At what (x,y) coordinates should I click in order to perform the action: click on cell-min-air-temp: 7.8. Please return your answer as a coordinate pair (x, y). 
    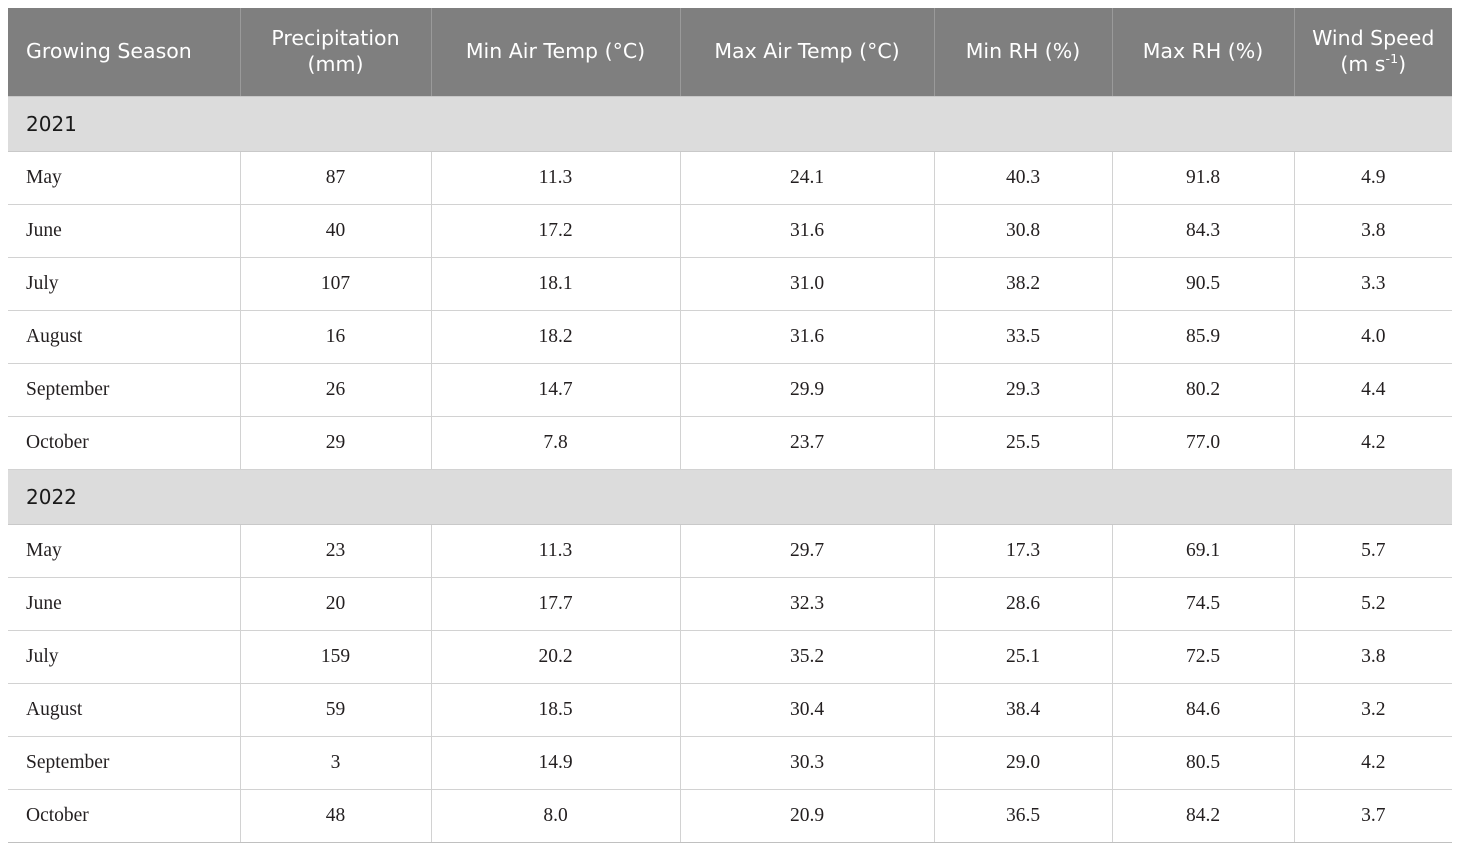
    Looking at the image, I should click on (556, 443).